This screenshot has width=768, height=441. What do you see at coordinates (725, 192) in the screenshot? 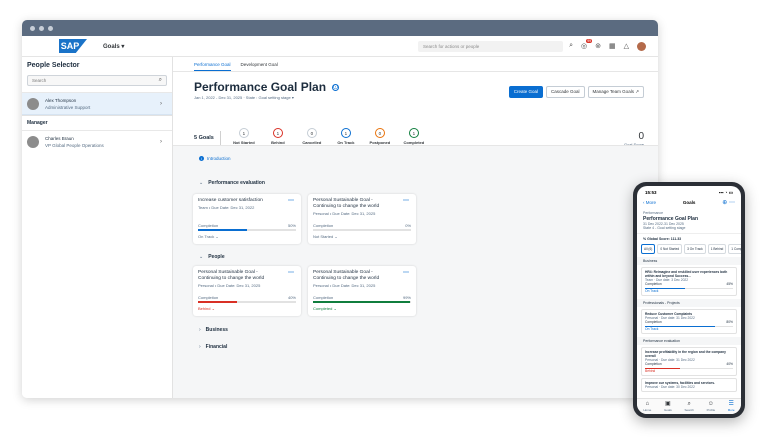
I see `signal-icon: ▪▪▪ ◔ ▭` at bounding box center [725, 192].